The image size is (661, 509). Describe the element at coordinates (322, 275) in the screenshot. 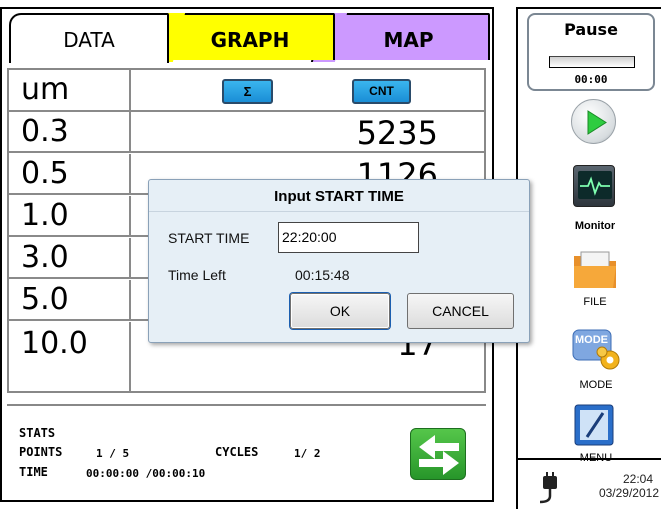

I see `time-left-value: 00:15:48` at that location.